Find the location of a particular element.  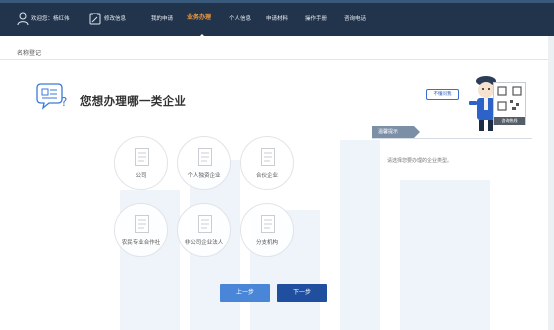

active-nav-indicator is located at coordinates (202, 36).